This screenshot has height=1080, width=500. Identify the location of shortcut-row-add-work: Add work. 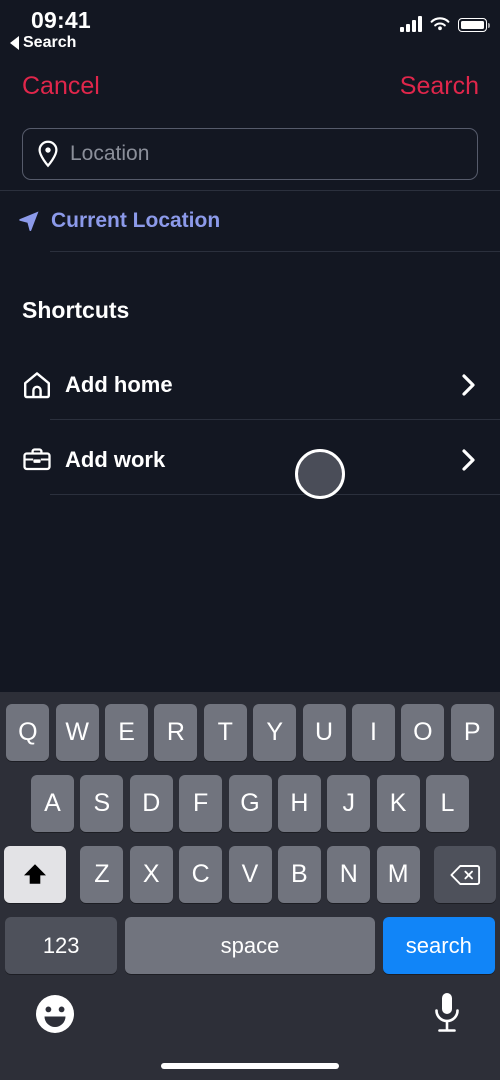
(250, 460).